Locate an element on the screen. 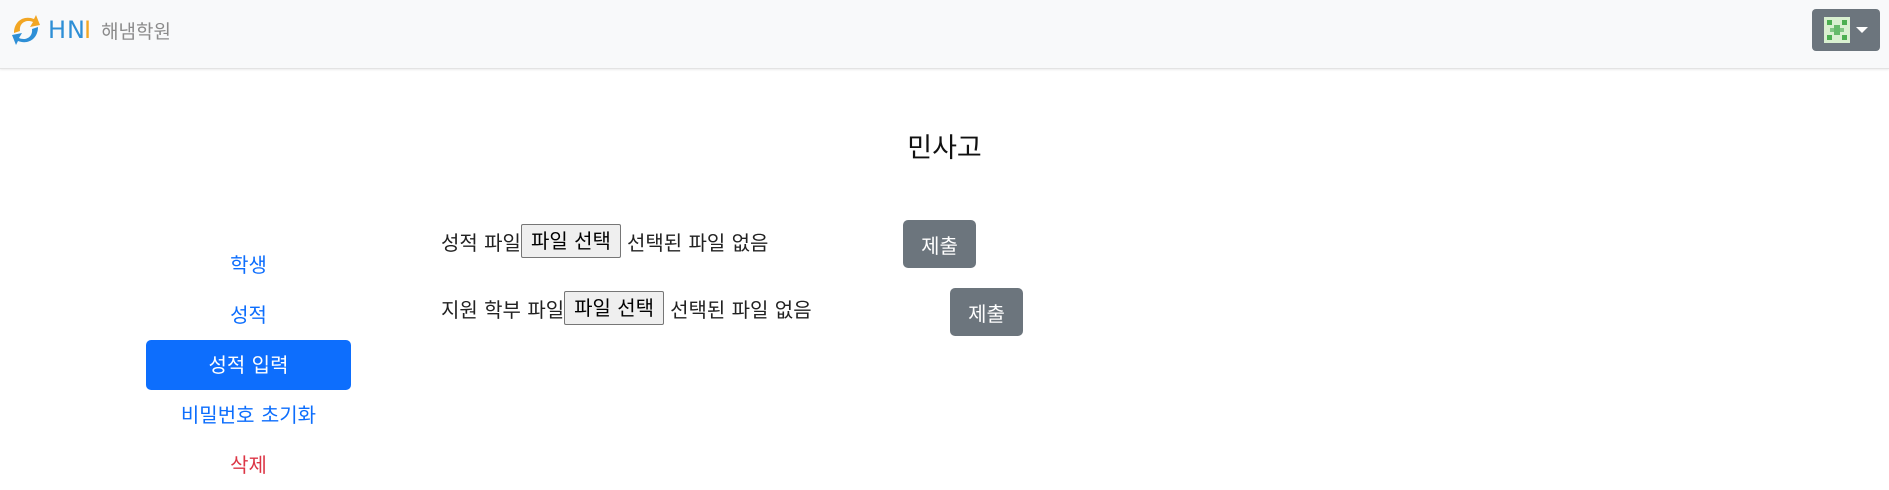 This screenshot has height=490, width=1889. sidebar-item-grades: 성적 is located at coordinates (248, 315).